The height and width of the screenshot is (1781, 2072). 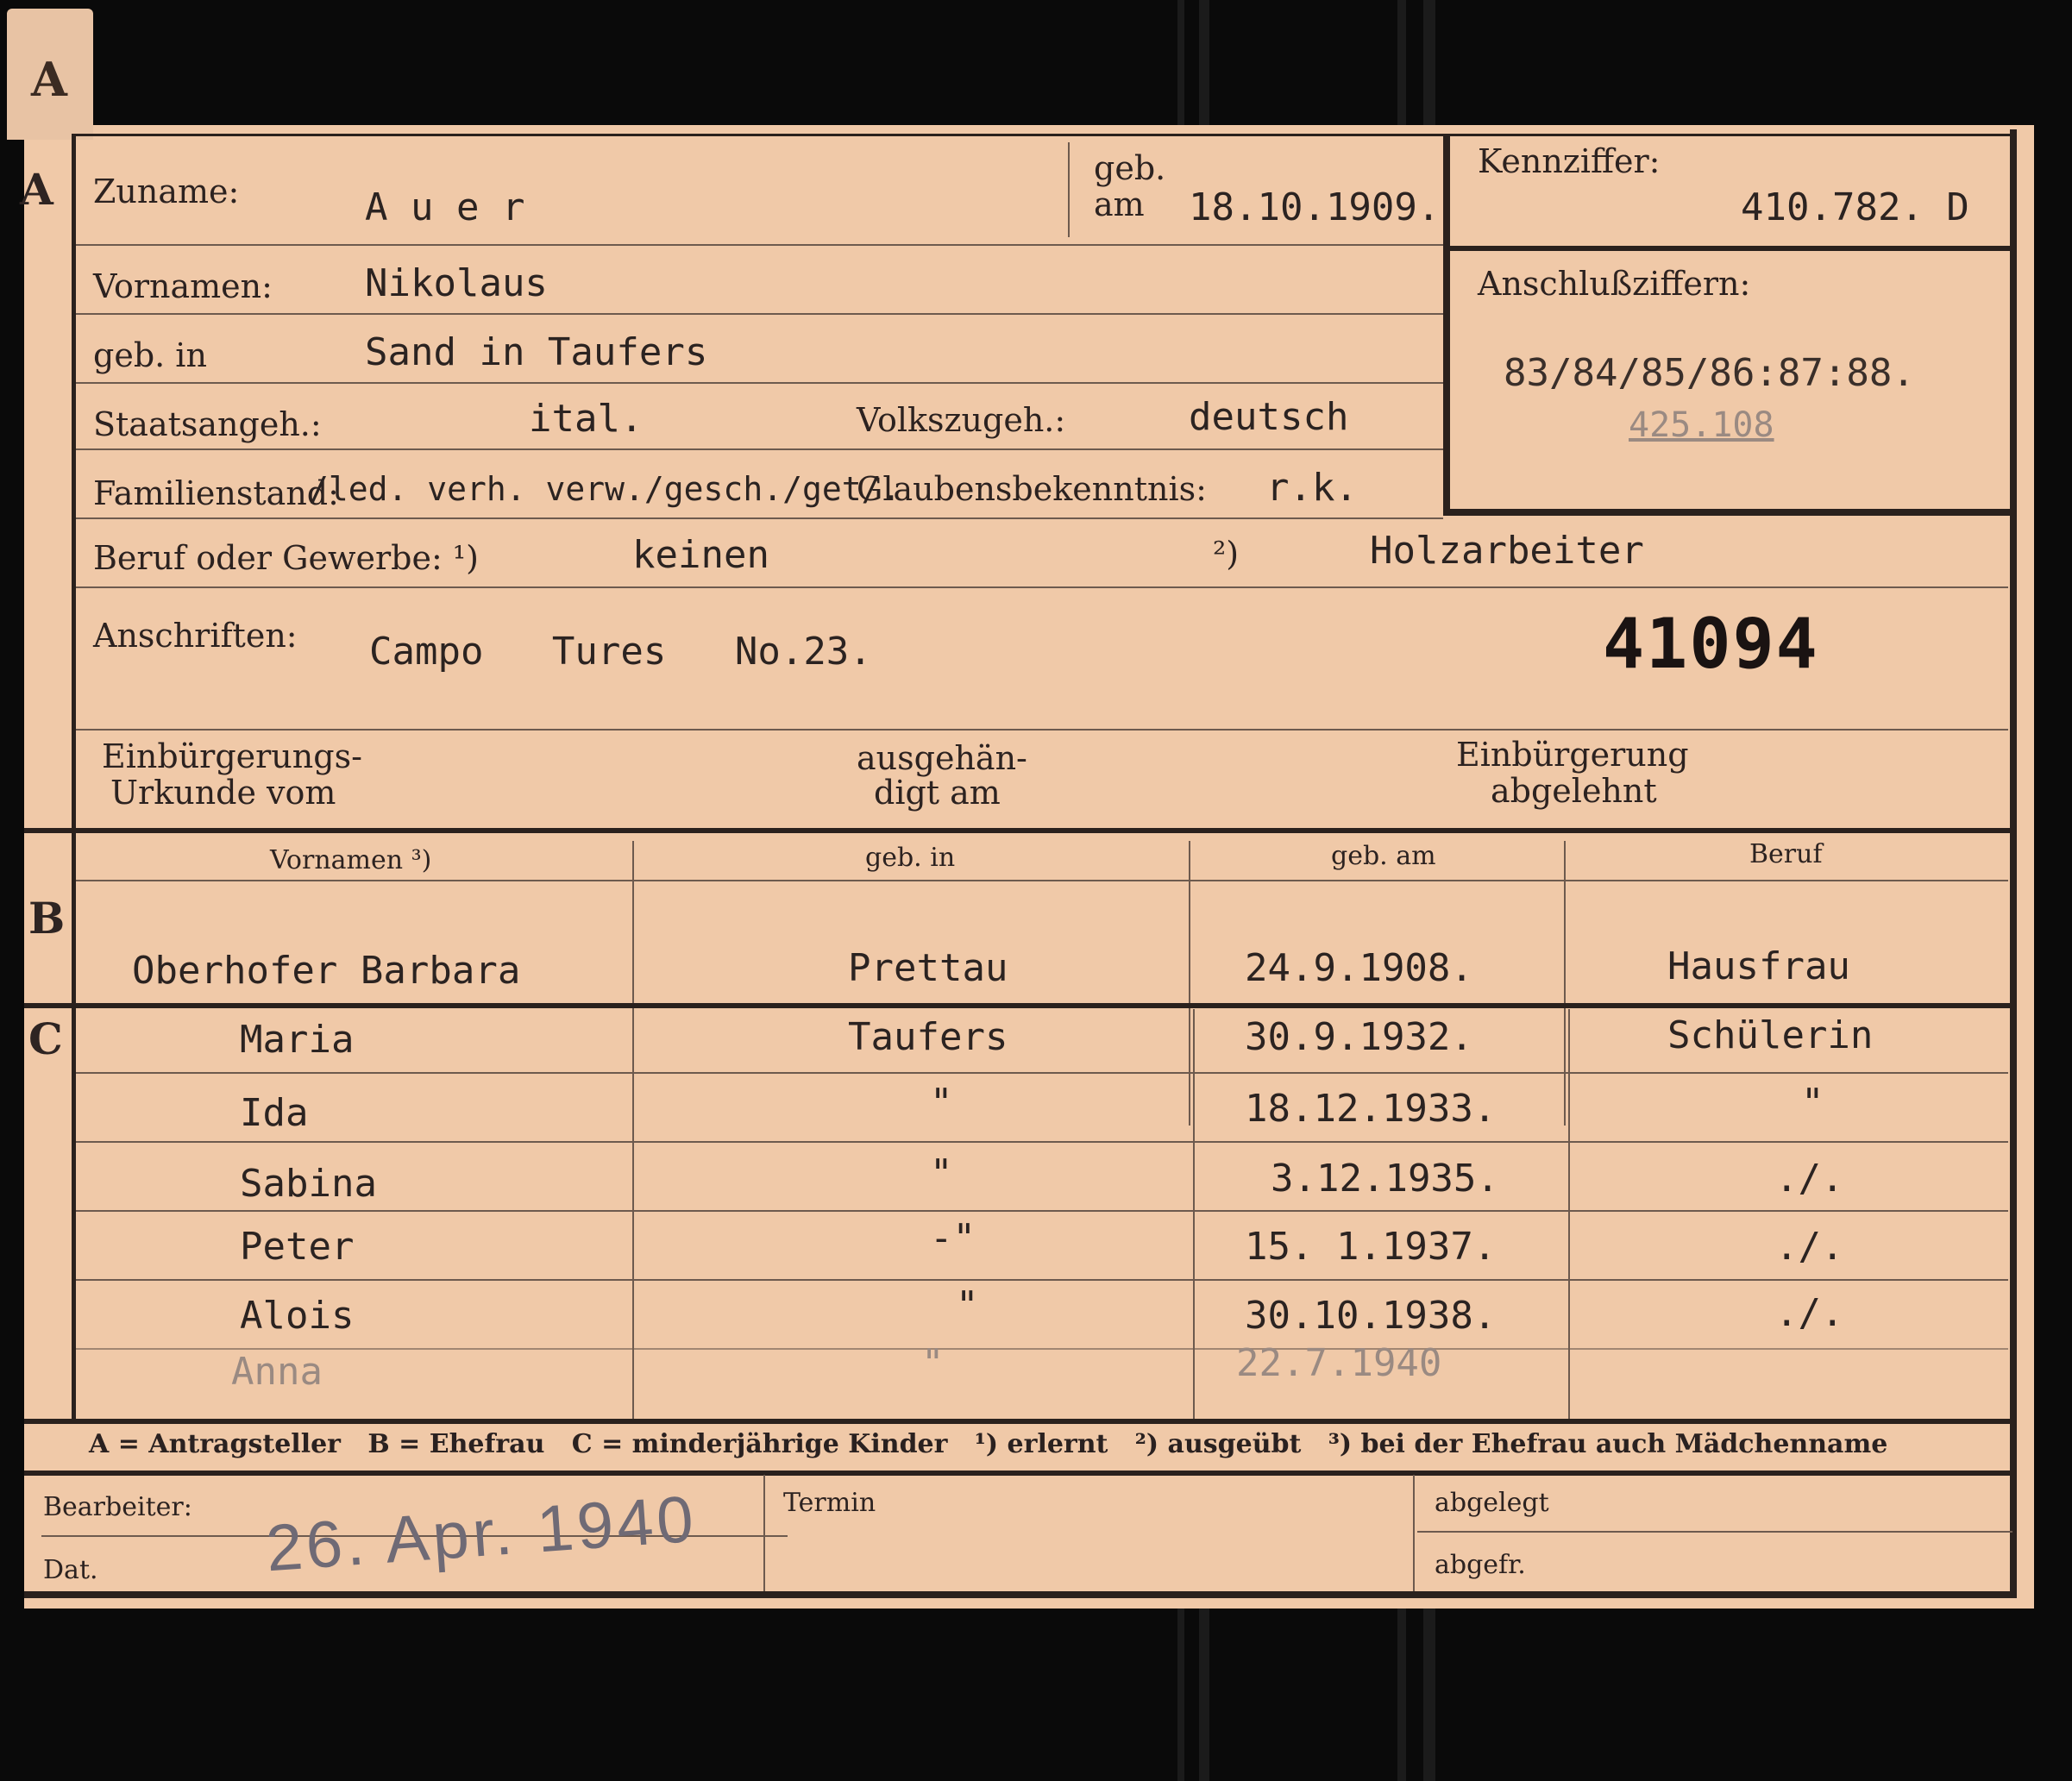 What do you see at coordinates (928, 968) in the screenshot?
I see `b-row-place: Prettau` at bounding box center [928, 968].